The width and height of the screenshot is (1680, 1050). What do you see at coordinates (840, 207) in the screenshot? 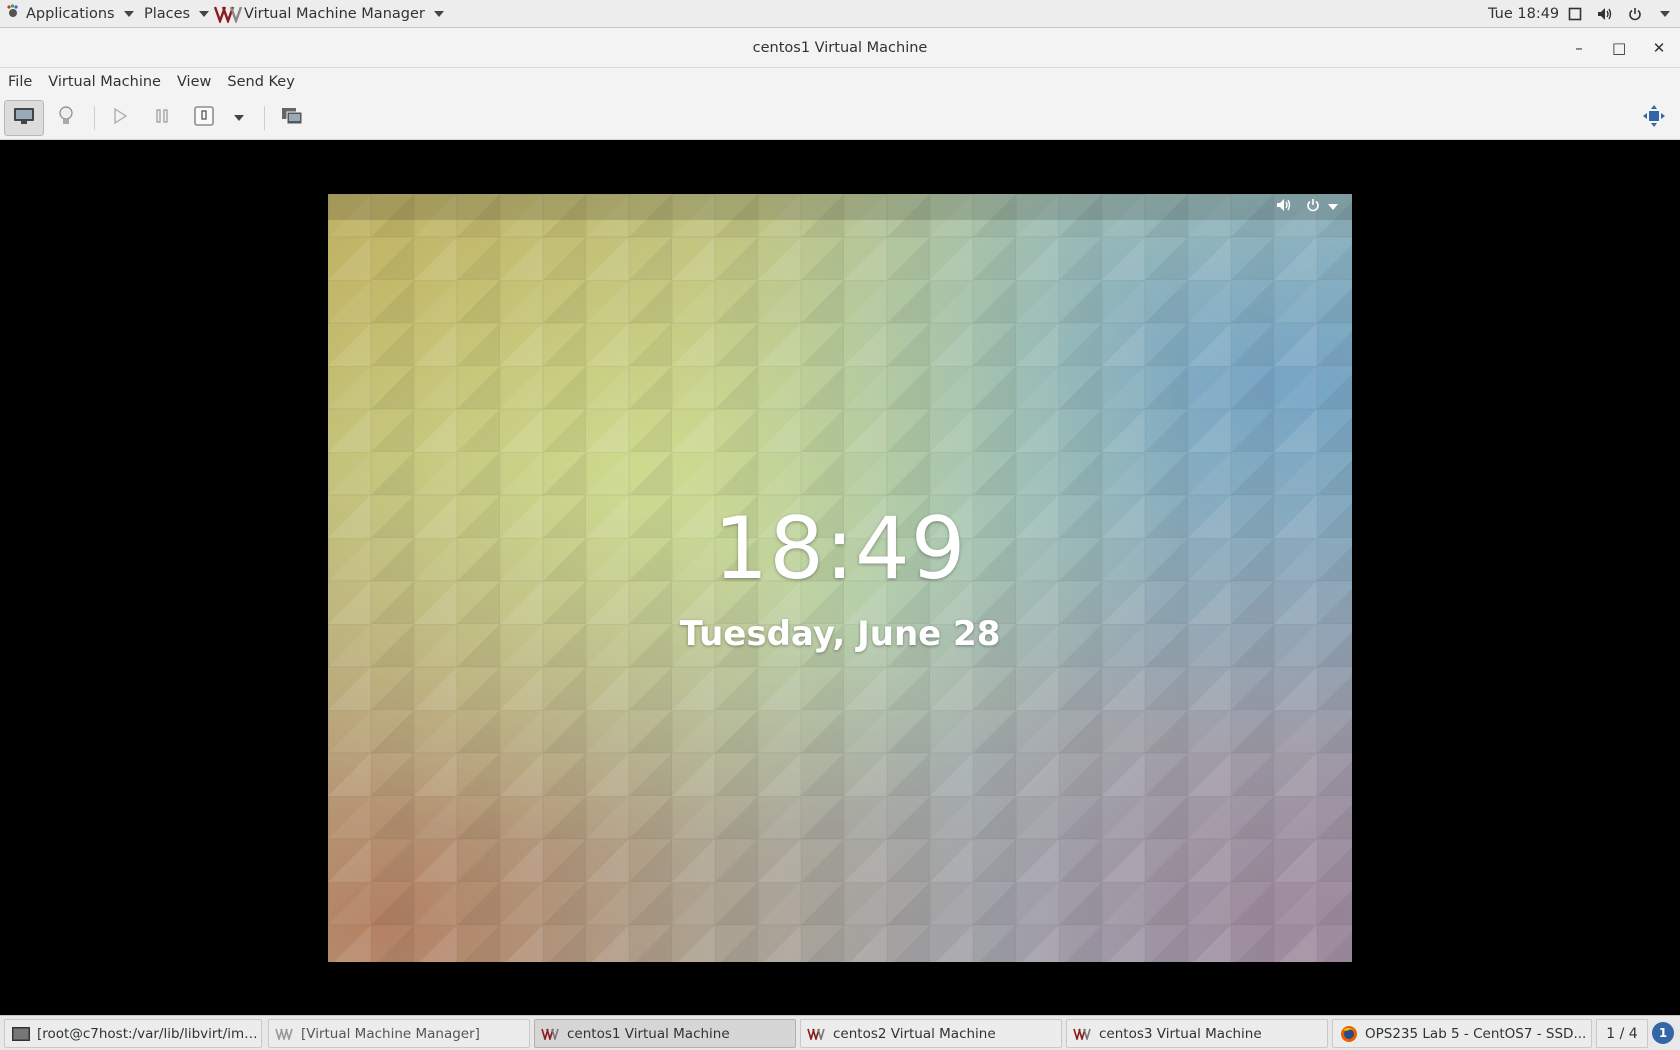
I see `guest-top-bar` at bounding box center [840, 207].